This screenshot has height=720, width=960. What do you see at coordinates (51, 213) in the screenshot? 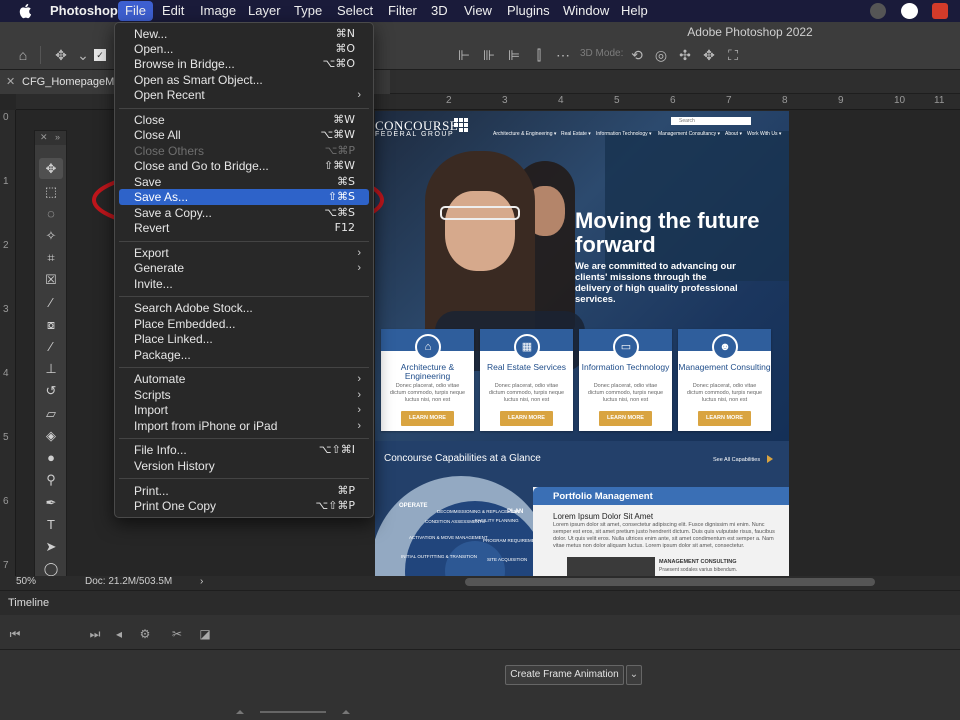
I see `lasso-tool: ◌` at bounding box center [51, 213].